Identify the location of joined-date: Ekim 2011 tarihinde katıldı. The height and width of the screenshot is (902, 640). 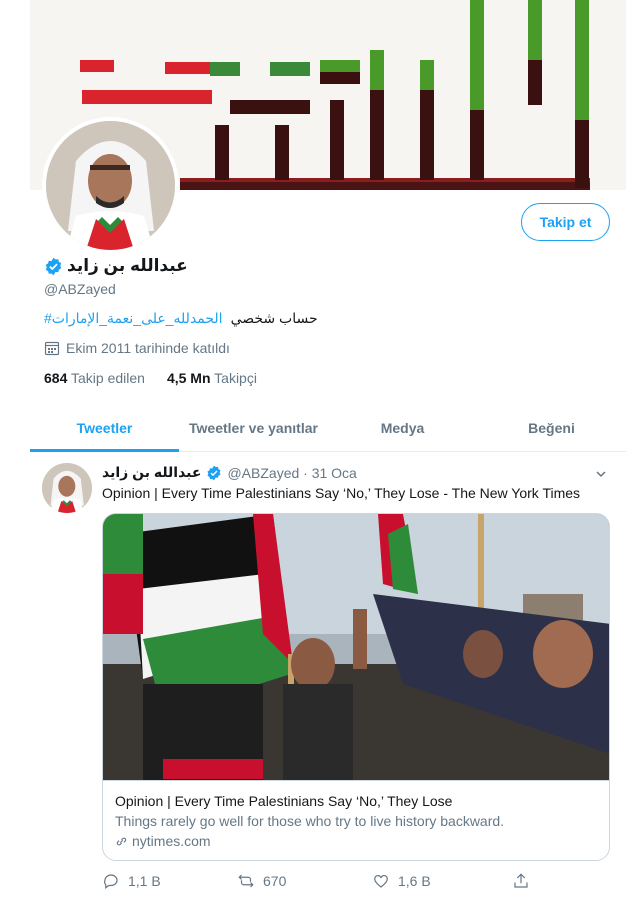
(137, 348).